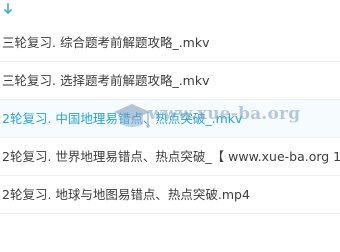 This screenshot has height=252, width=340. I want to click on file-name: 2轮复习. 中国地理易错点、热点突破_.mkv, so click(122, 118).